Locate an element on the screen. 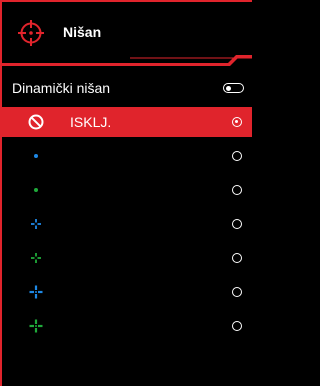 The image size is (320, 386). option-crosshair-green is located at coordinates (126, 258).